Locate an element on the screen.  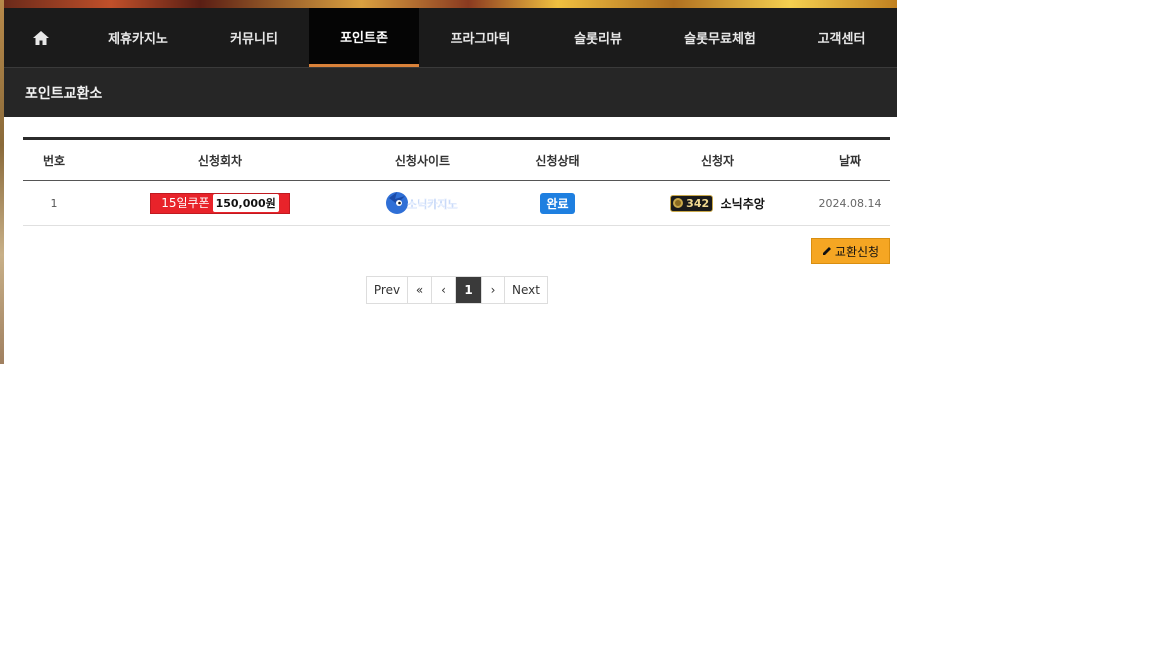
nav-item-free-slot: 슬롯무료체험 is located at coordinates (720, 37).